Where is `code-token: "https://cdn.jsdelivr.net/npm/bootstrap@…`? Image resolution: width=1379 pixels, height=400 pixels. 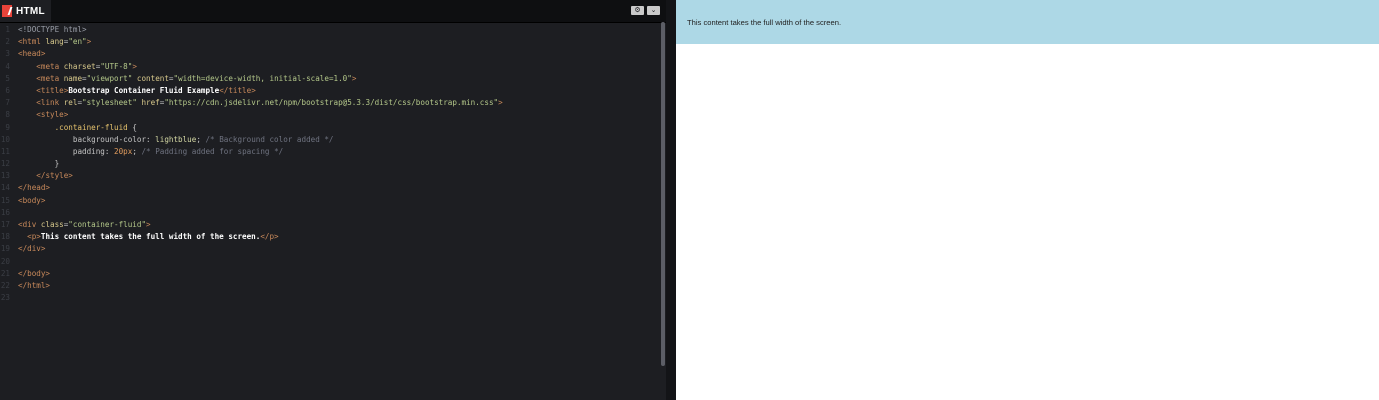 code-token: "https://cdn.jsdelivr.net/npm/bootstrap@… is located at coordinates (331, 103).